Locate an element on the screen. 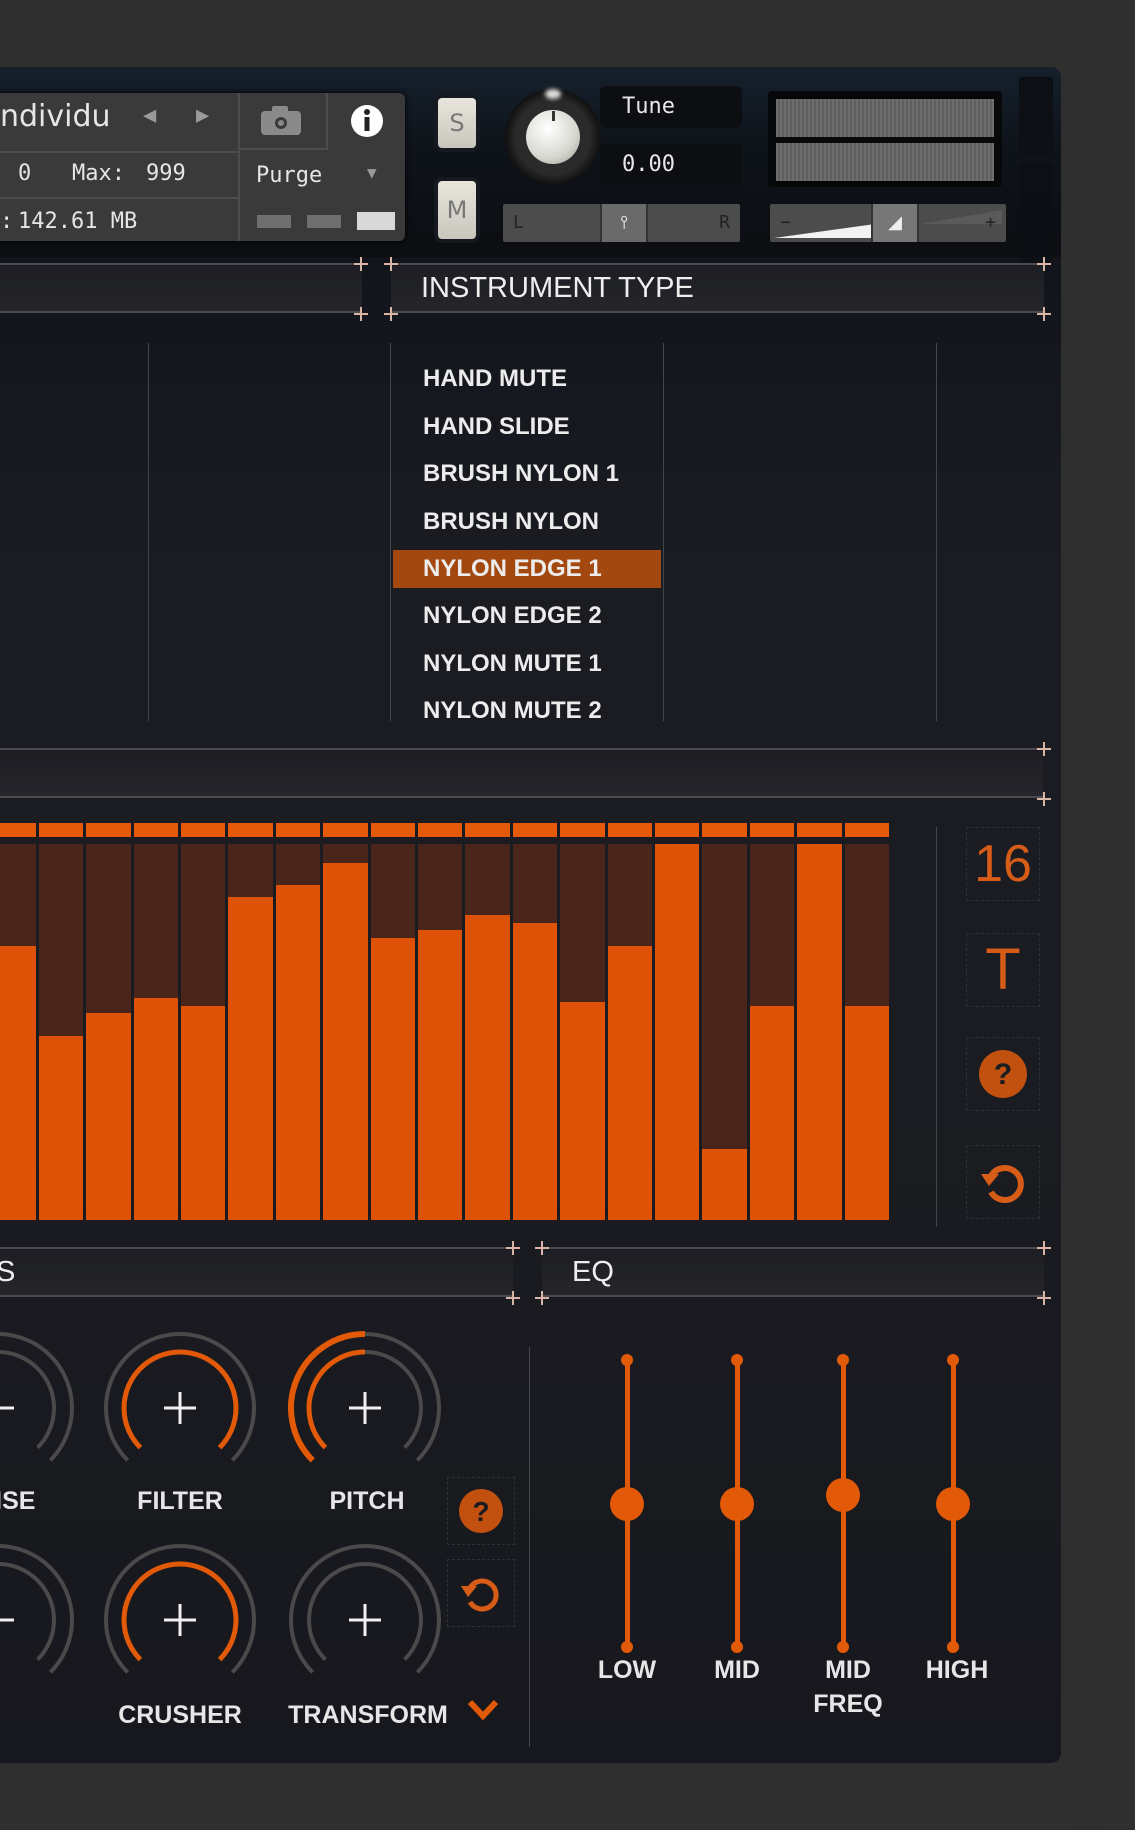  purge-dropdown: Purge is located at coordinates (289, 175).